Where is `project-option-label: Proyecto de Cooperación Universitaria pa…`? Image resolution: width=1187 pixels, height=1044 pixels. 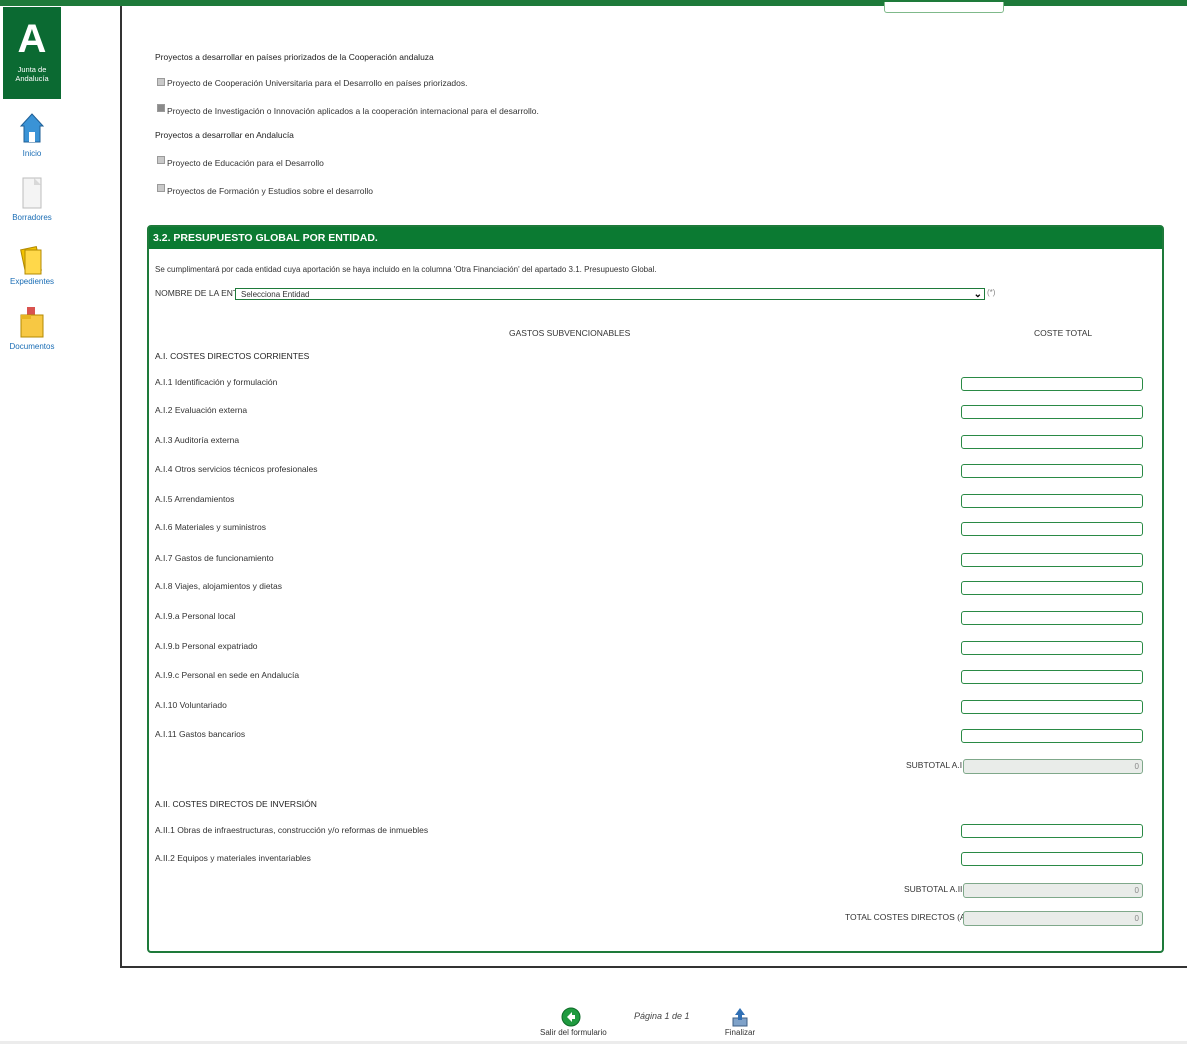 project-option-label: Proyecto de Cooperación Universitaria pa… is located at coordinates (317, 83).